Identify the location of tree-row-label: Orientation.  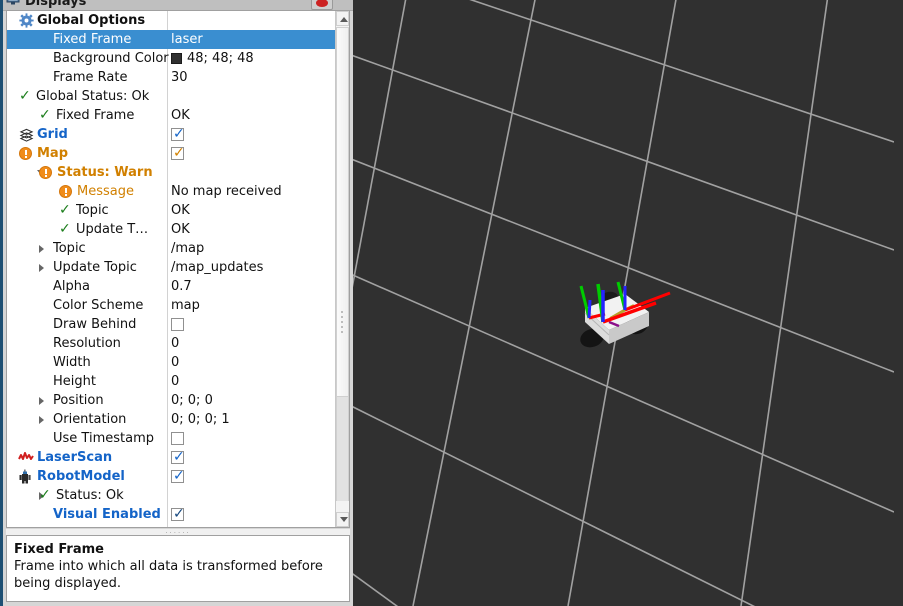
(90, 419).